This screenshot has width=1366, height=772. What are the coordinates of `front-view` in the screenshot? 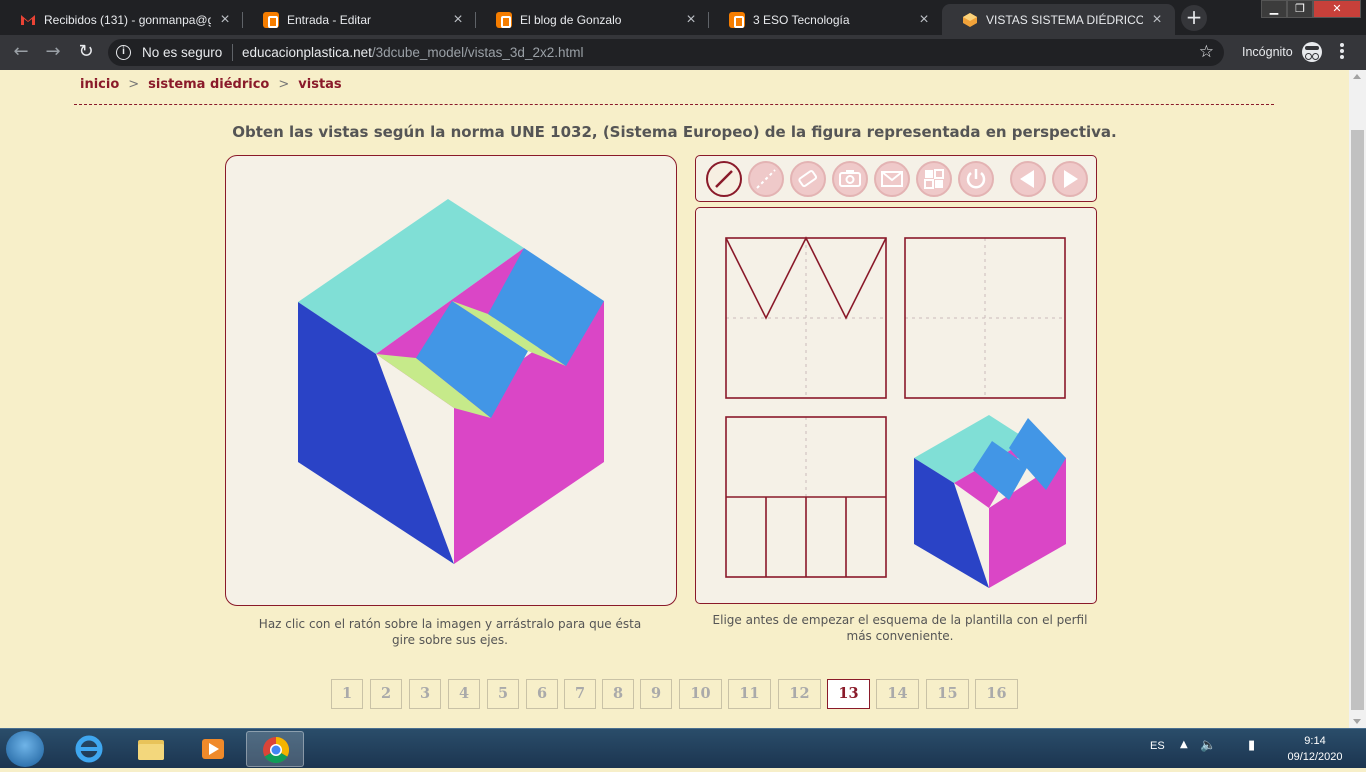 It's located at (806, 317).